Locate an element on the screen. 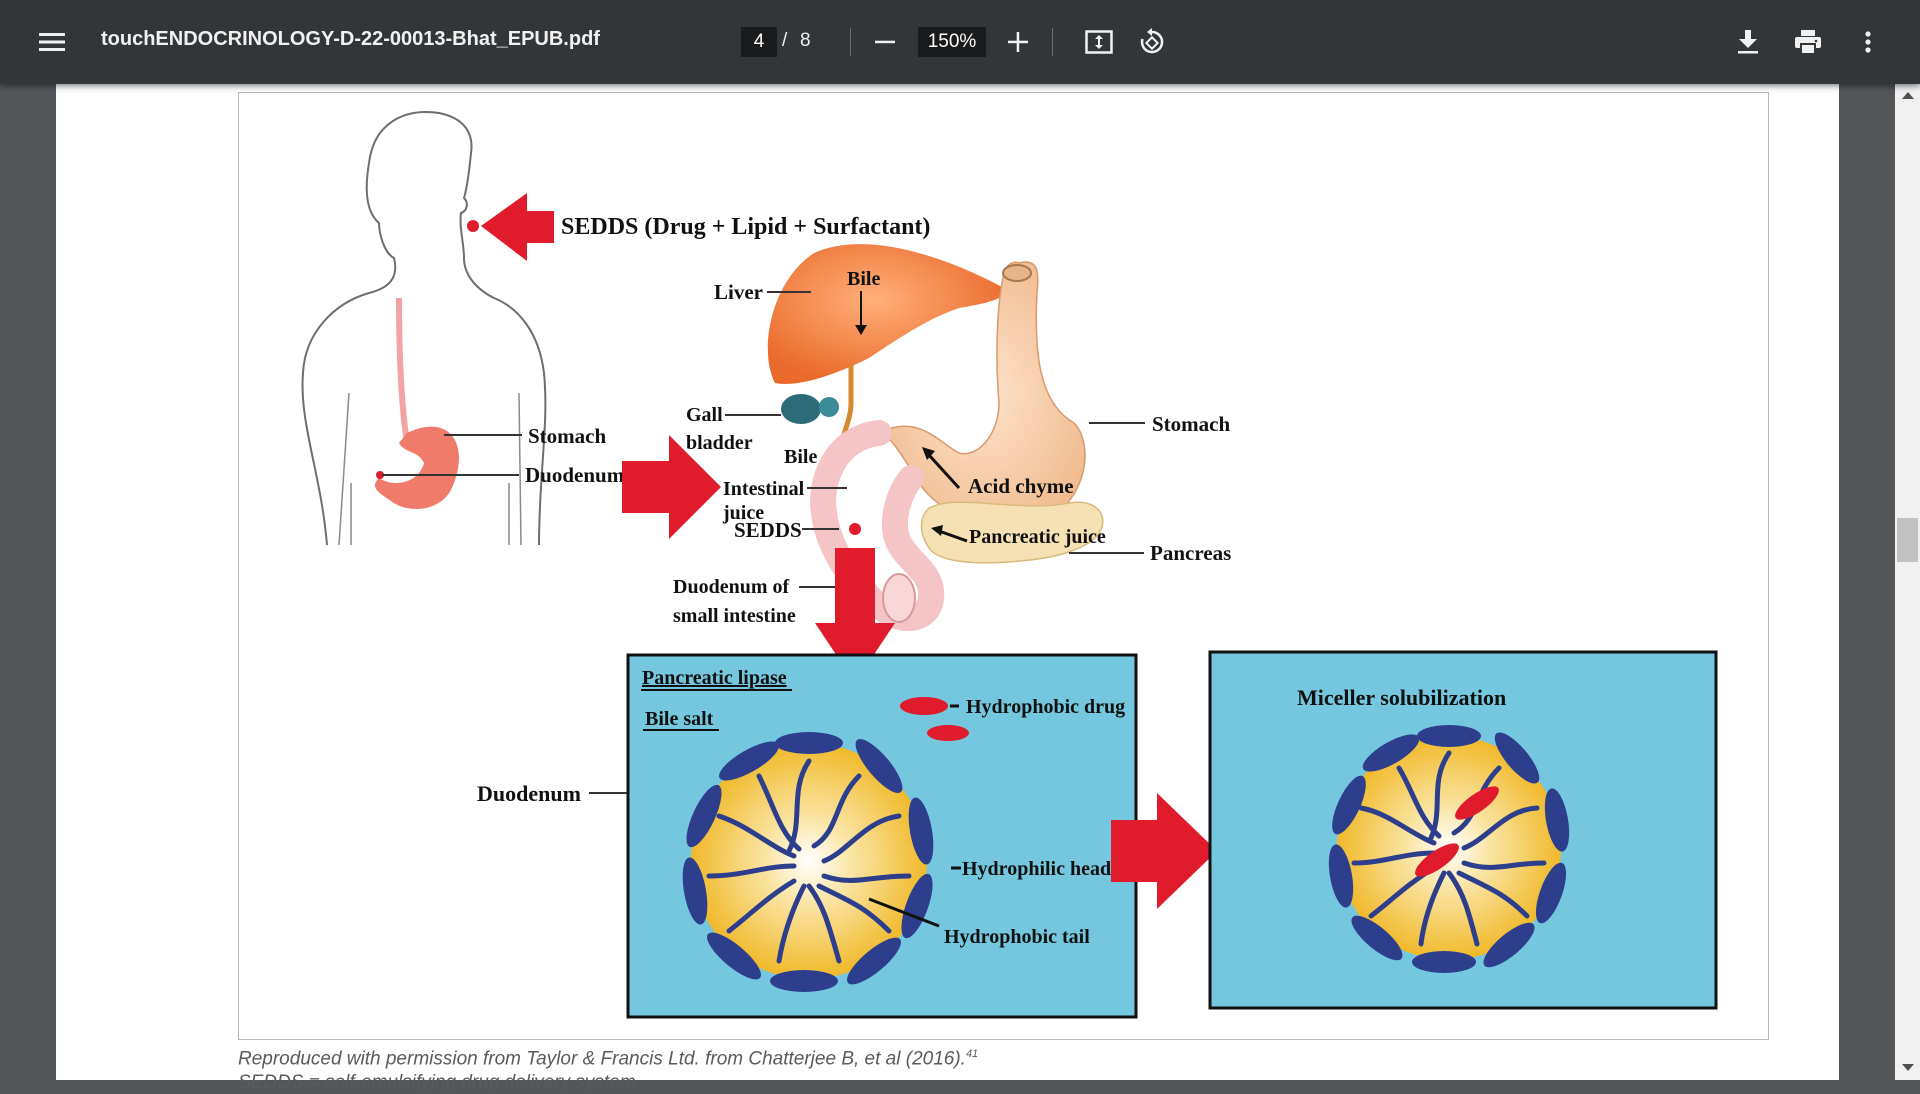  vertical-scrollbar is located at coordinates (1907, 582).